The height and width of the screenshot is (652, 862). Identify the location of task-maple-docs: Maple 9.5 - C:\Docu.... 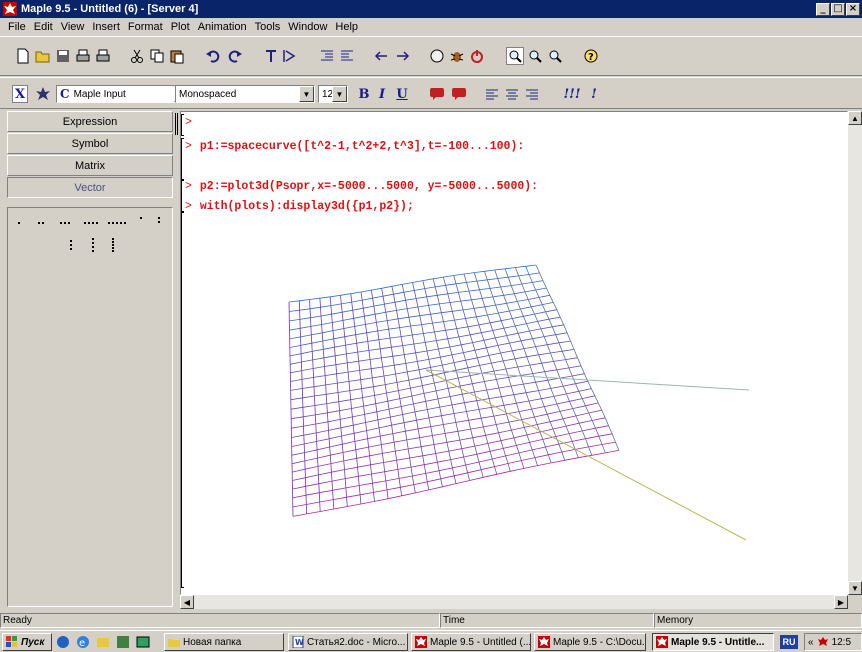
(590, 642).